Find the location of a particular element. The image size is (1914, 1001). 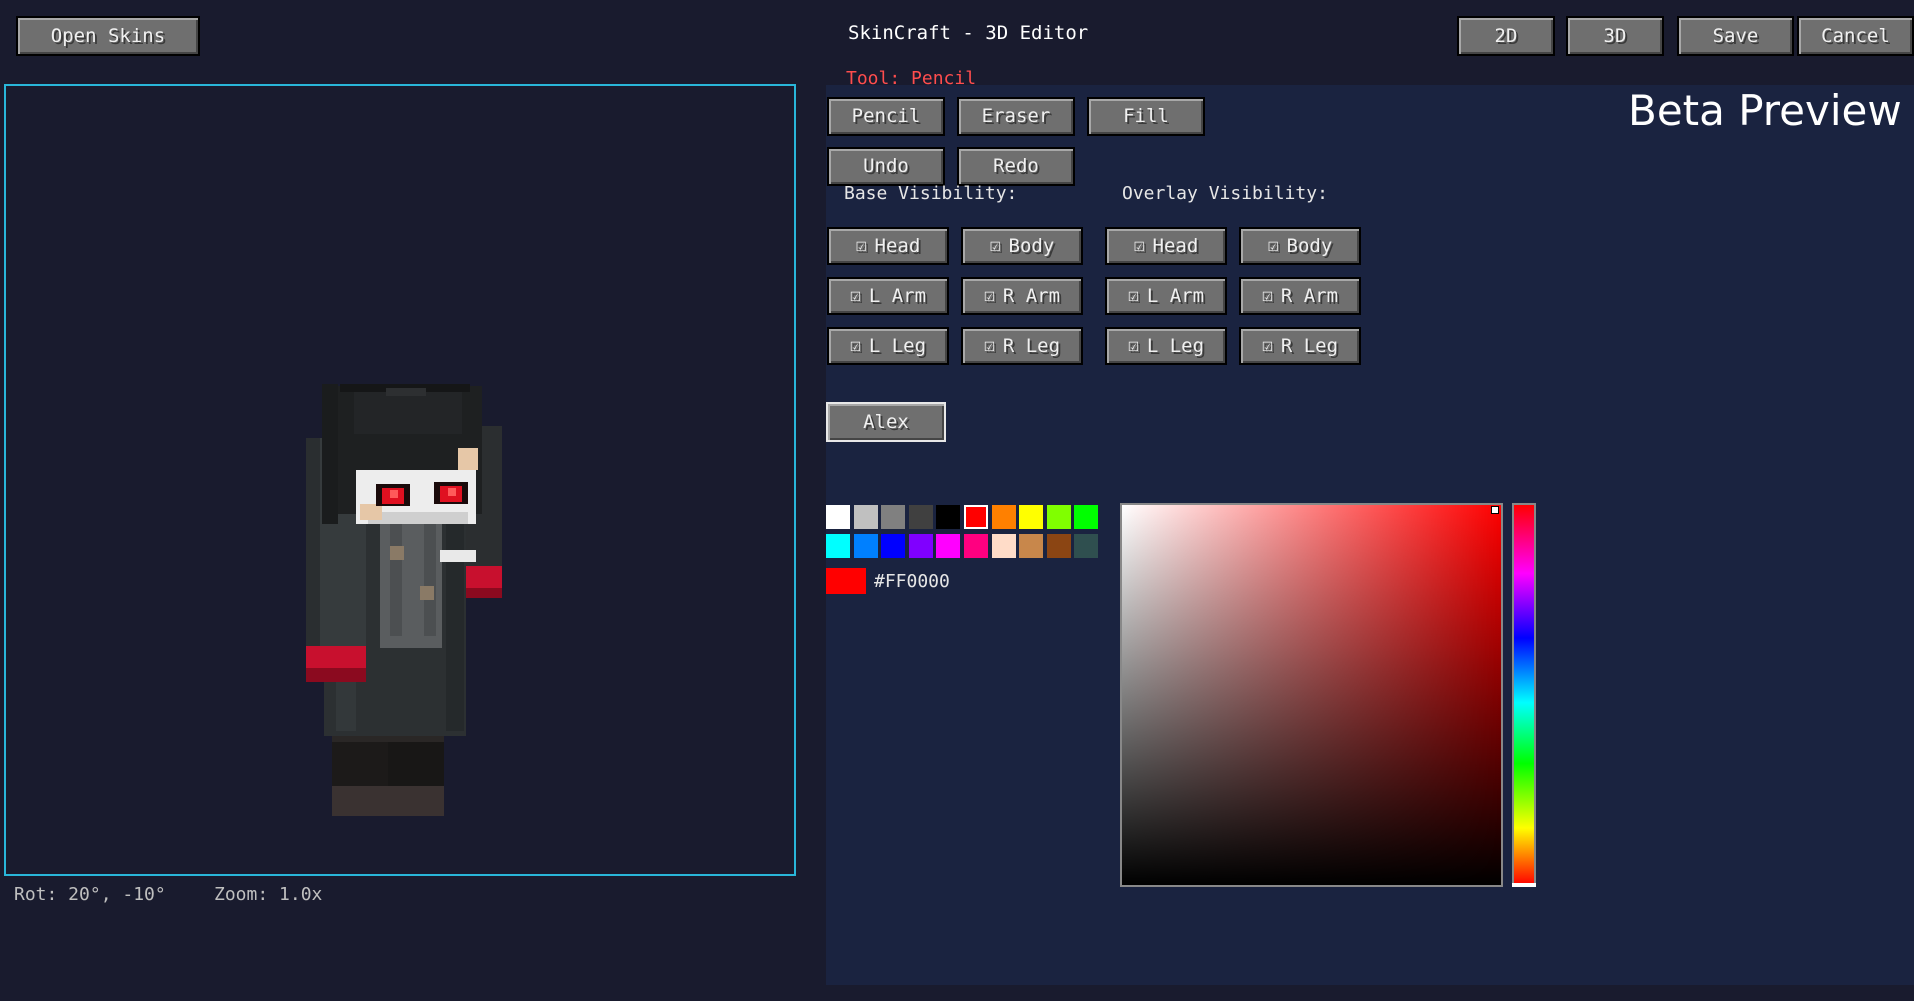

view-2d-button: 2D is located at coordinates (1506, 36).